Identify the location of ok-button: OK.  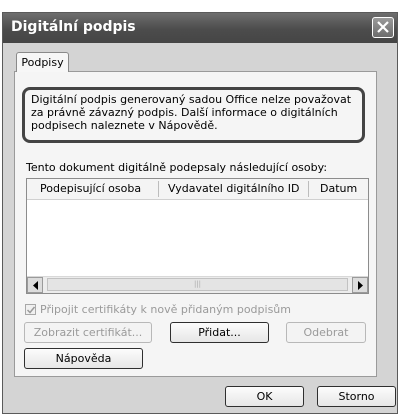
(264, 396).